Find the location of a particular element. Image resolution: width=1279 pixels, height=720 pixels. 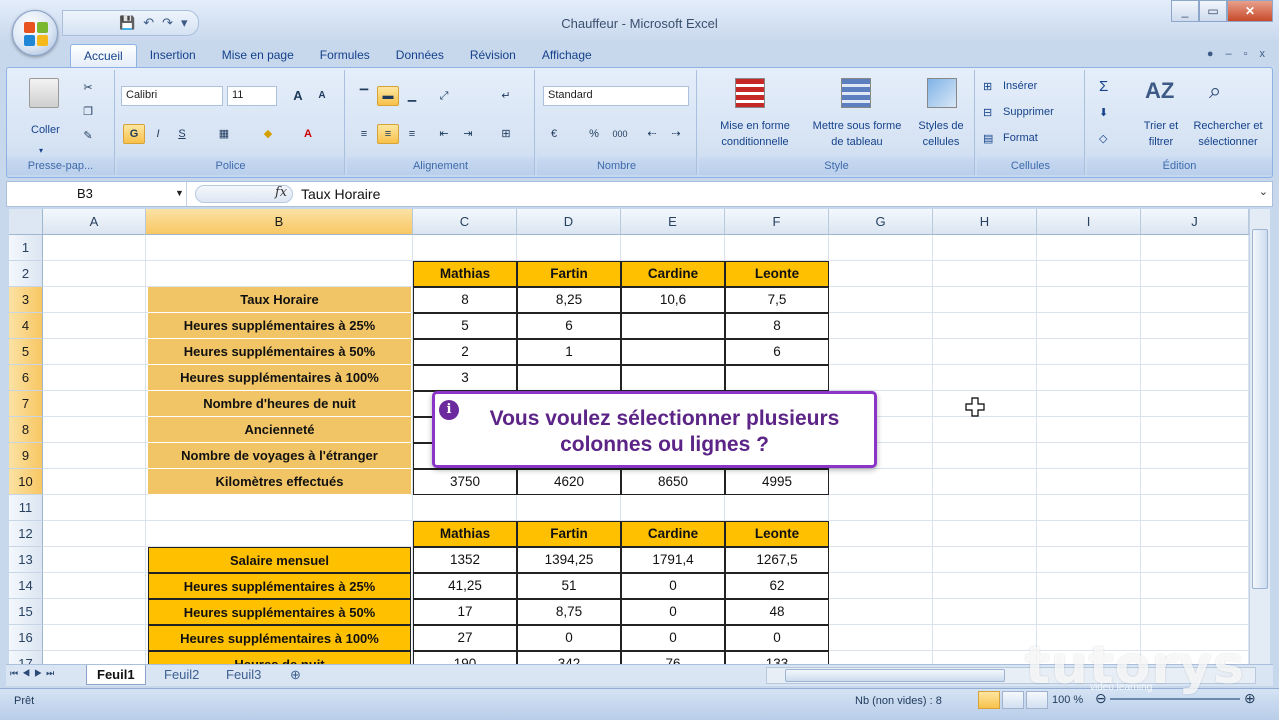

align-bottom-icon: ▁ is located at coordinates (412, 96).